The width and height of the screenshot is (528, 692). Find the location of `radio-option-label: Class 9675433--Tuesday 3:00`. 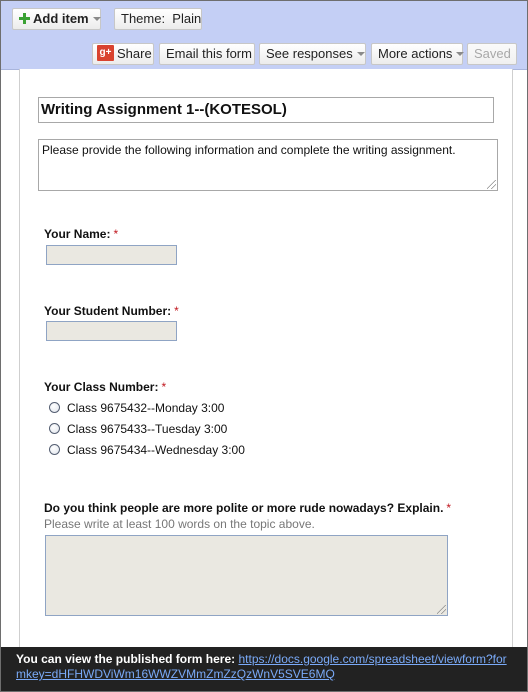

radio-option-label: Class 9675433--Tuesday 3:00 is located at coordinates (147, 429).